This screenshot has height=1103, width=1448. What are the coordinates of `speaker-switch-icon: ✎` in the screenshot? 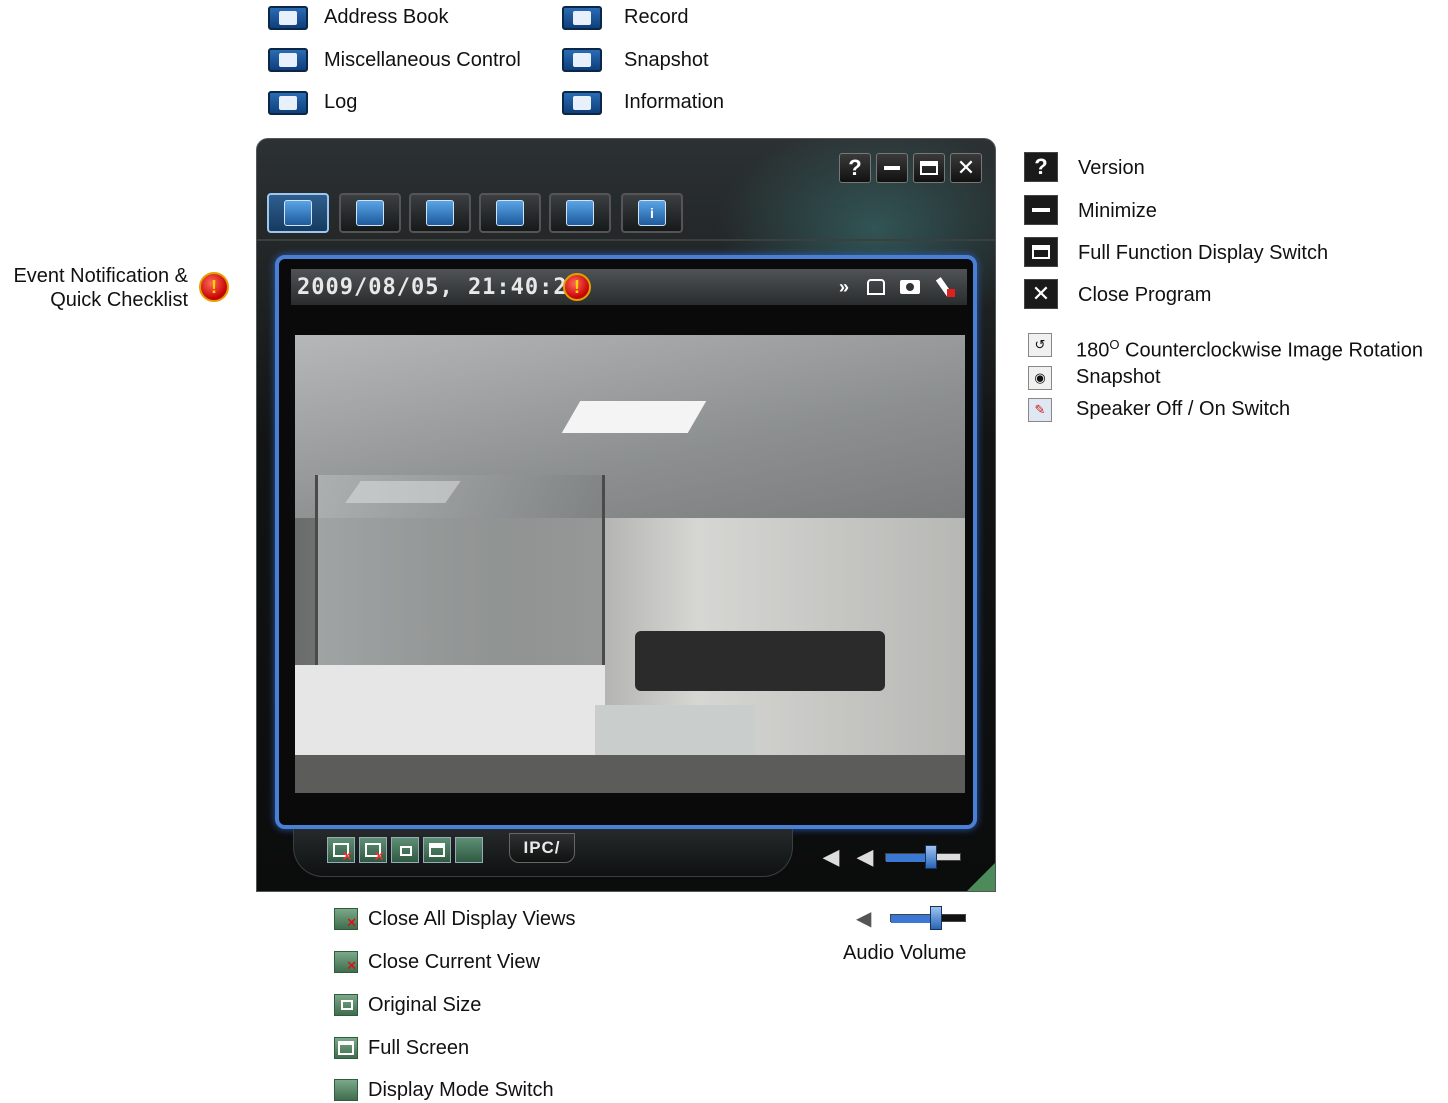 It's located at (1040, 410).